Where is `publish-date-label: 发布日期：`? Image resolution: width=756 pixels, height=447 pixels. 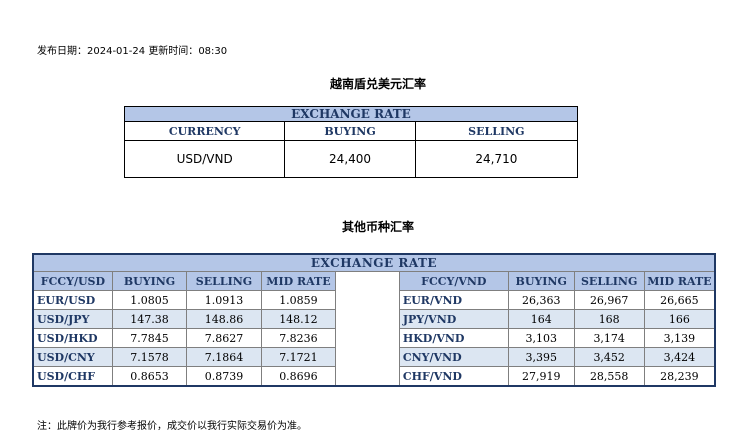 publish-date-label: 发布日期： is located at coordinates (62, 51).